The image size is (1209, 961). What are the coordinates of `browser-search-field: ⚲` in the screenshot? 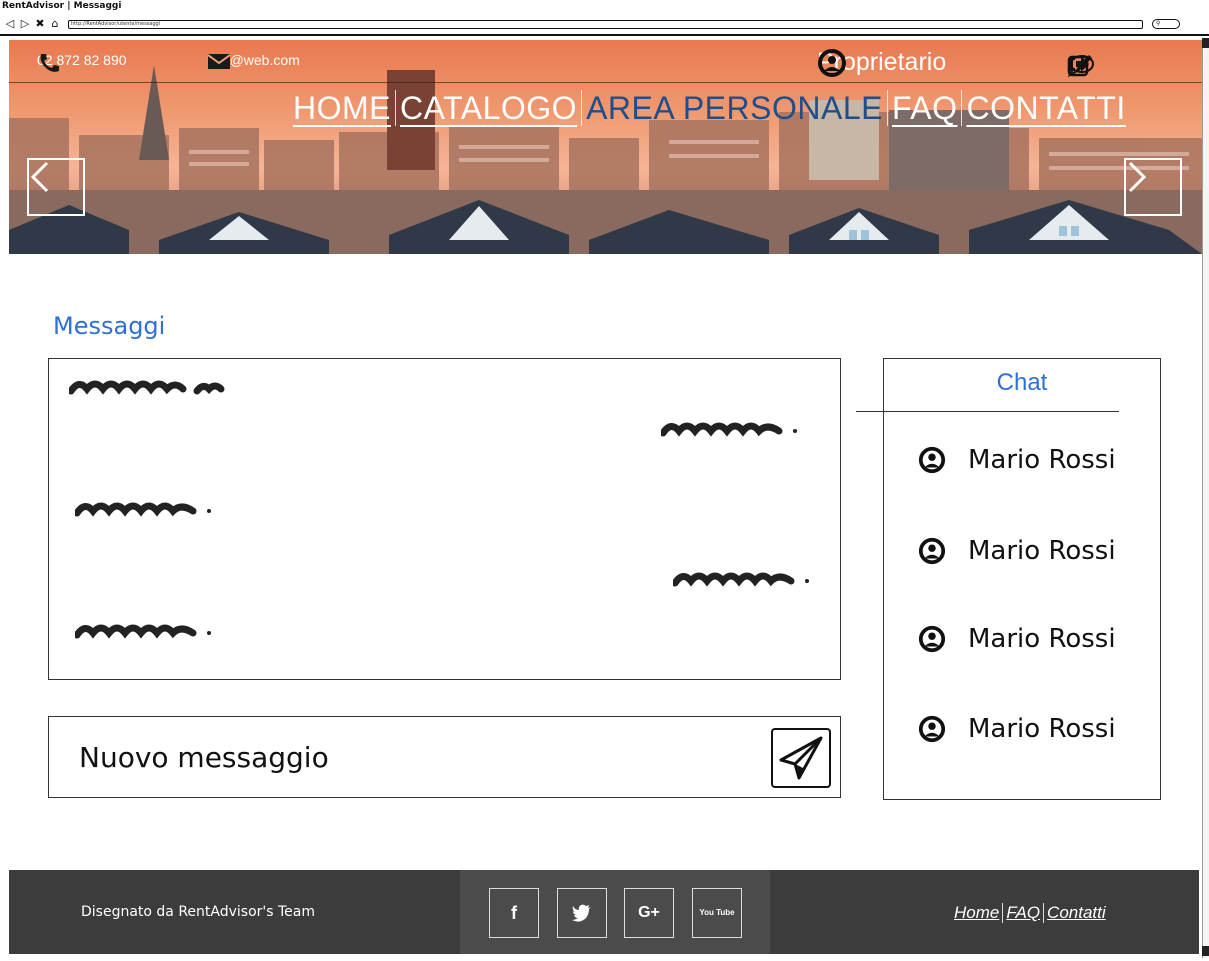 It's located at (1166, 24).